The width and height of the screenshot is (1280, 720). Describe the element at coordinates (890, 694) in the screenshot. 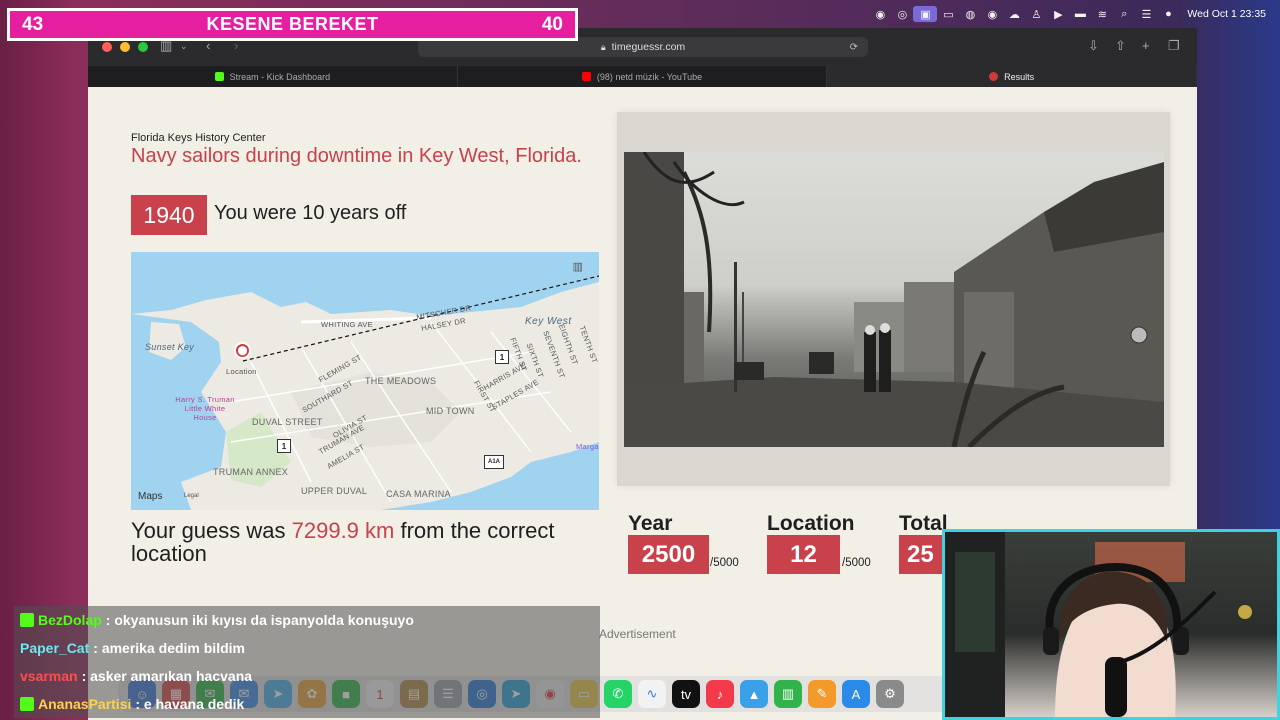

I see `system-settings-icon: ⚙` at that location.